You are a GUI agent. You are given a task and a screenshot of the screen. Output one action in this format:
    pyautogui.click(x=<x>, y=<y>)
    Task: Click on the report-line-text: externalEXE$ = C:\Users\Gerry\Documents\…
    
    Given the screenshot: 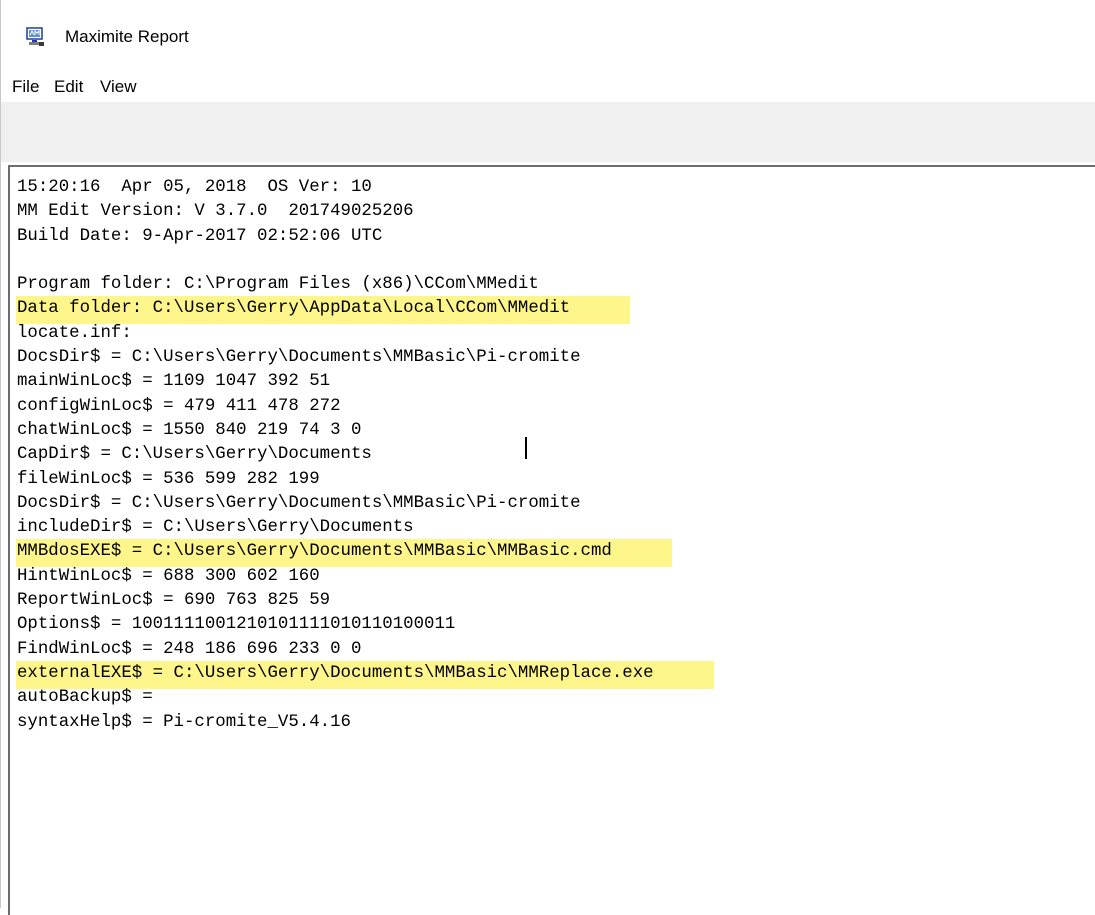 What is the action you would take?
    pyautogui.click(x=365, y=674)
    